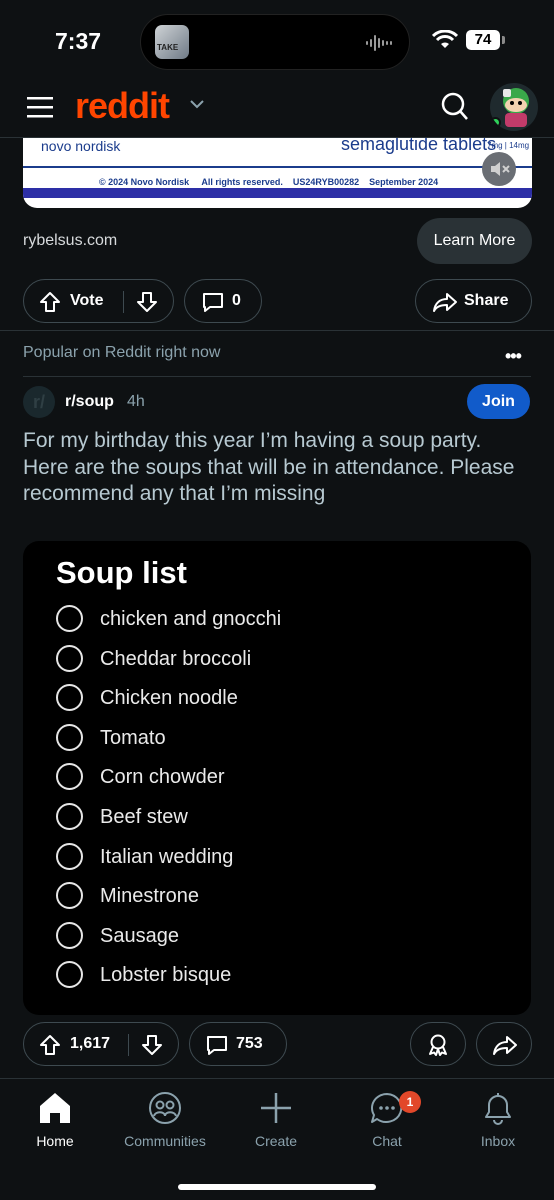  Describe the element at coordinates (513, 356) in the screenshot. I see `more-options-icon: •••` at that location.